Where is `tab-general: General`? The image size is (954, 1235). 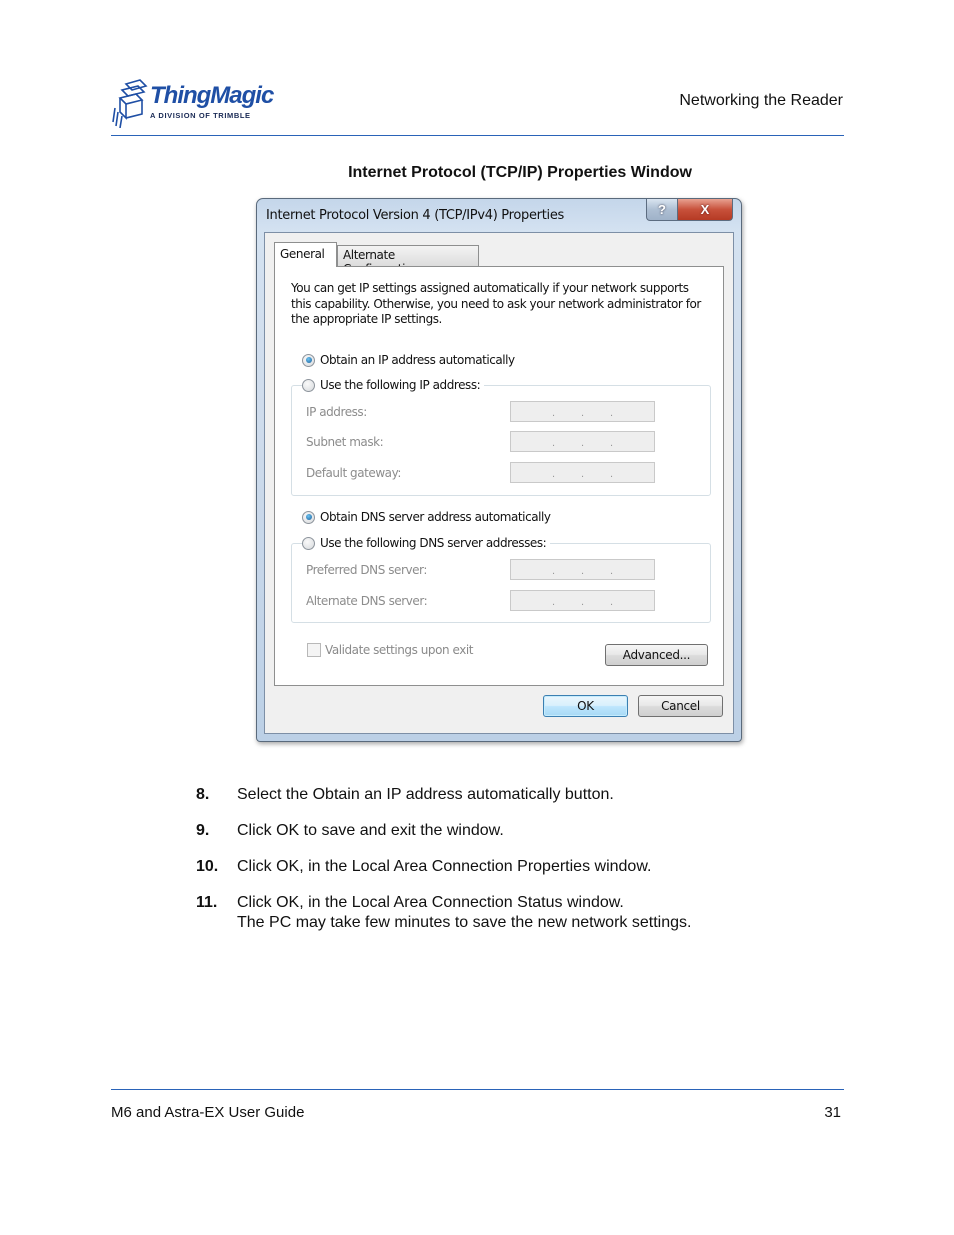 tab-general: General is located at coordinates (305, 254).